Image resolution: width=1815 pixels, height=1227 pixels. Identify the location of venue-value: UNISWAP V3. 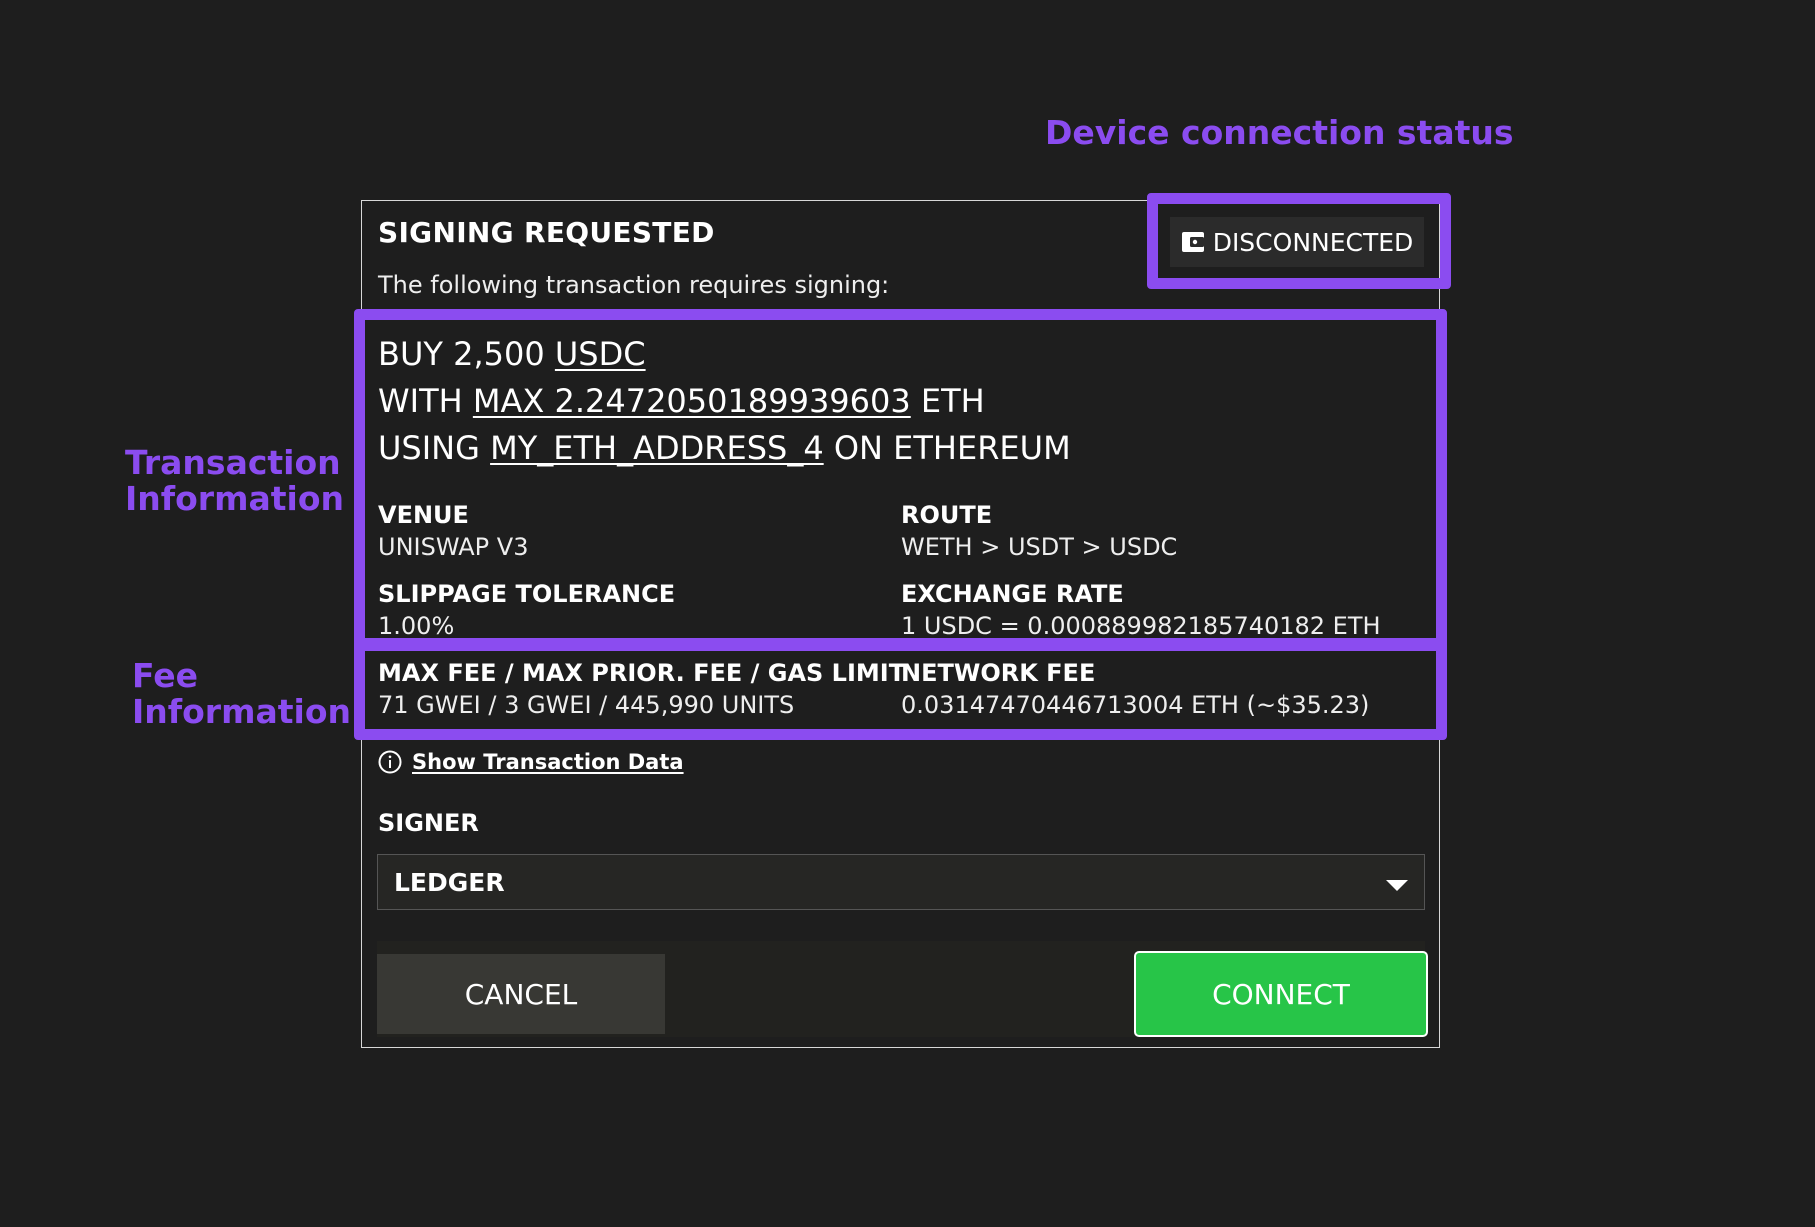
(453, 547).